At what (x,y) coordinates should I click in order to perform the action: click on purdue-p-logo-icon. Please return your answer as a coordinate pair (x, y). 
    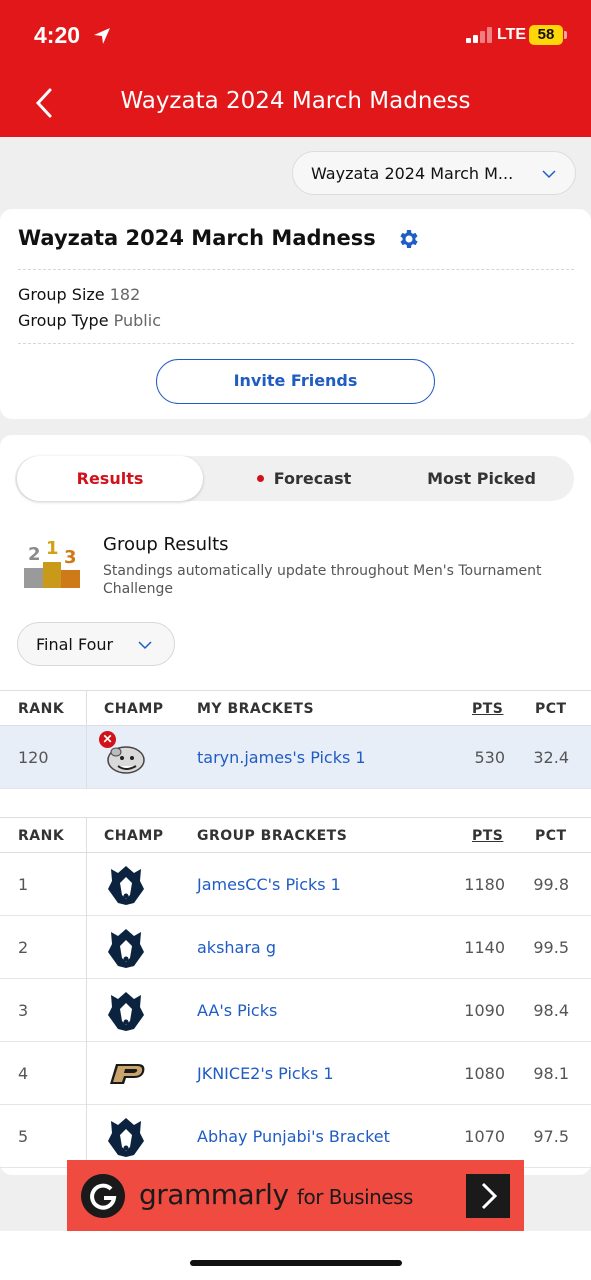
    Looking at the image, I should click on (127, 1074).